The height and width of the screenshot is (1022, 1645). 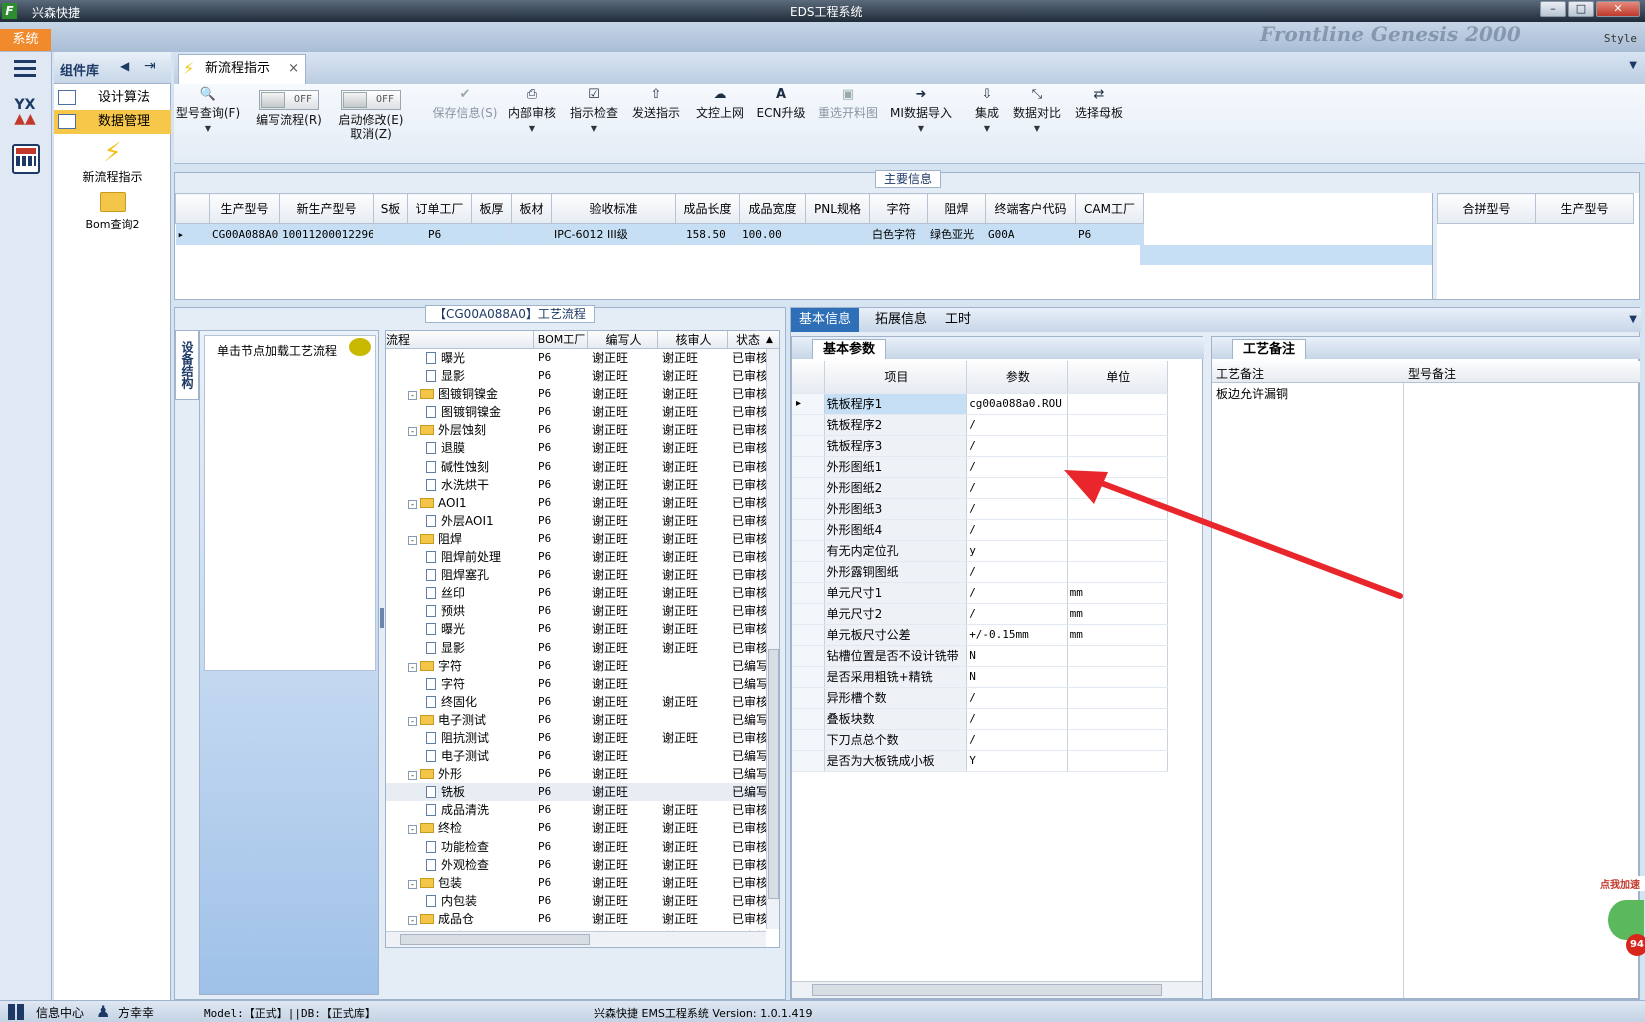 I want to click on flow-tree-row: - 字符 P6 谢正旺 已编写, so click(x=576, y=666).